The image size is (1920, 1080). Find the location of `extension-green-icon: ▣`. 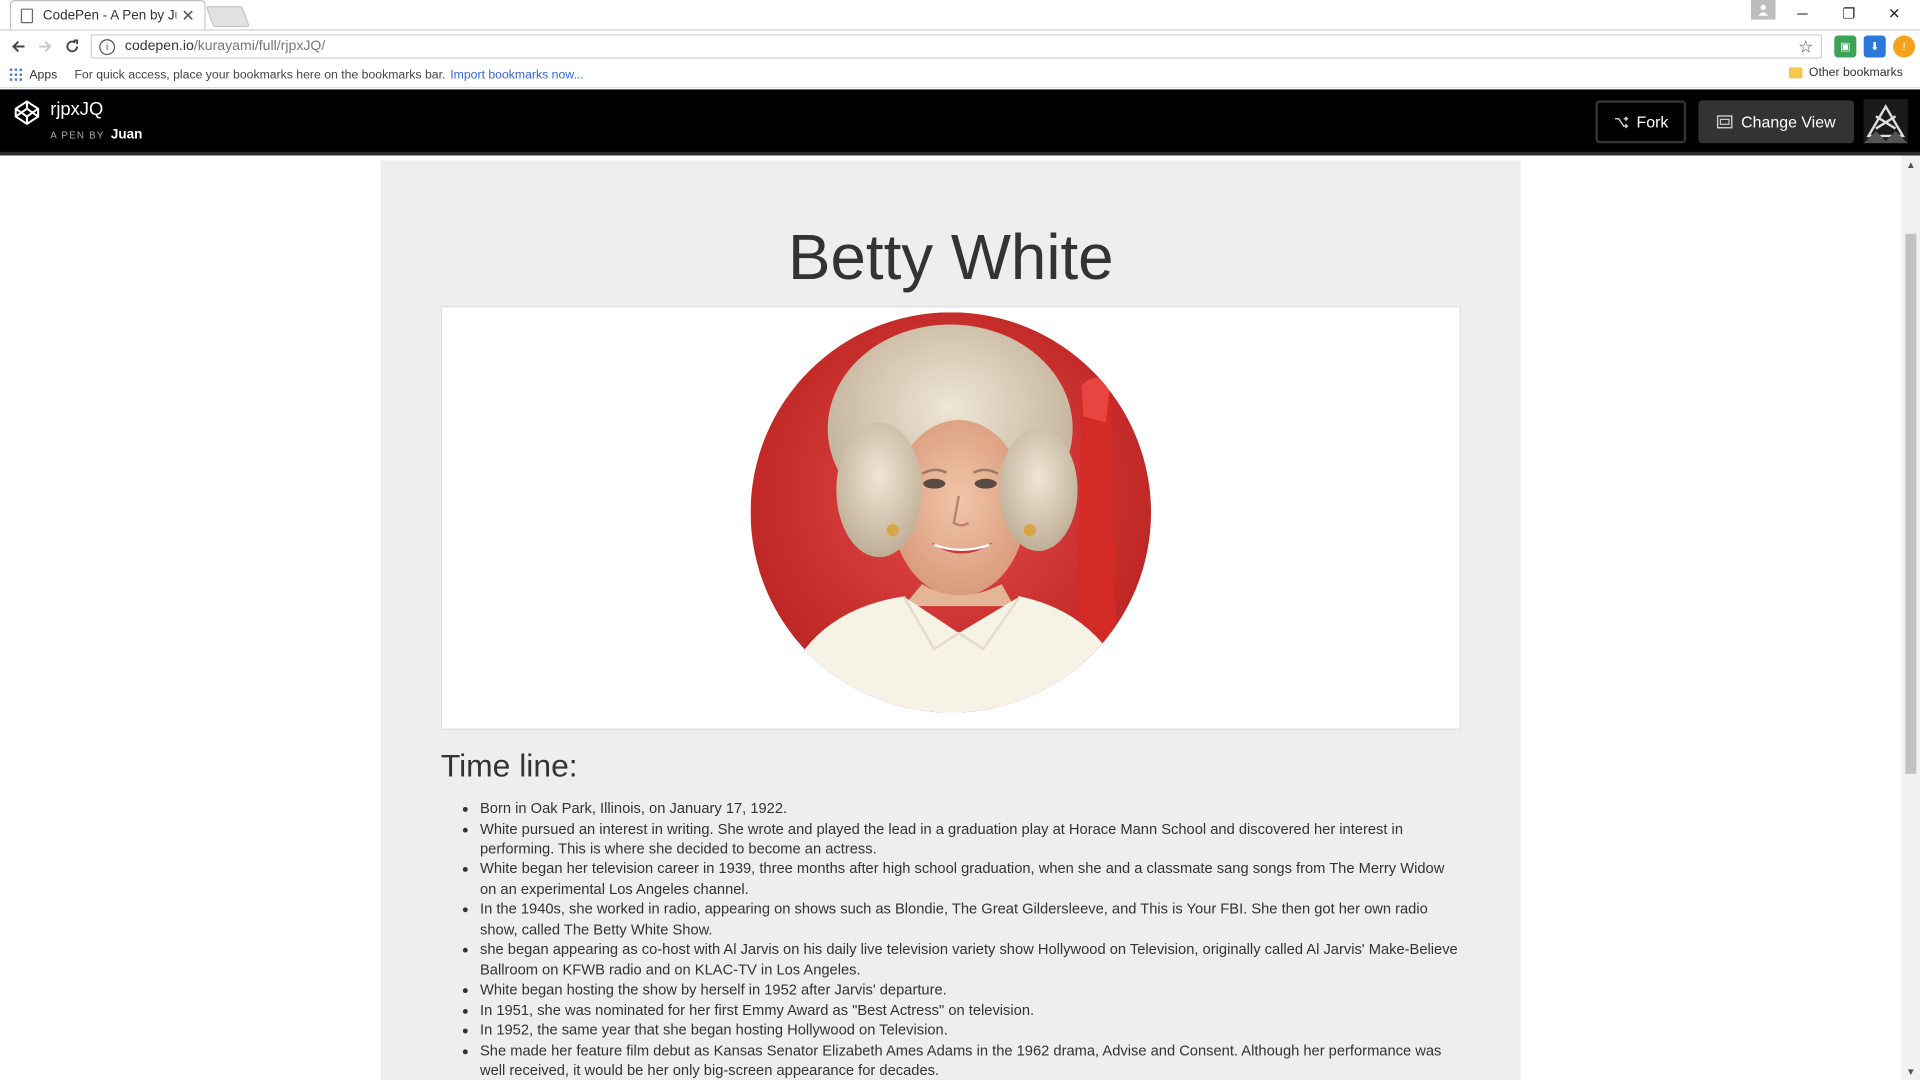

extension-green-icon: ▣ is located at coordinates (1845, 46).